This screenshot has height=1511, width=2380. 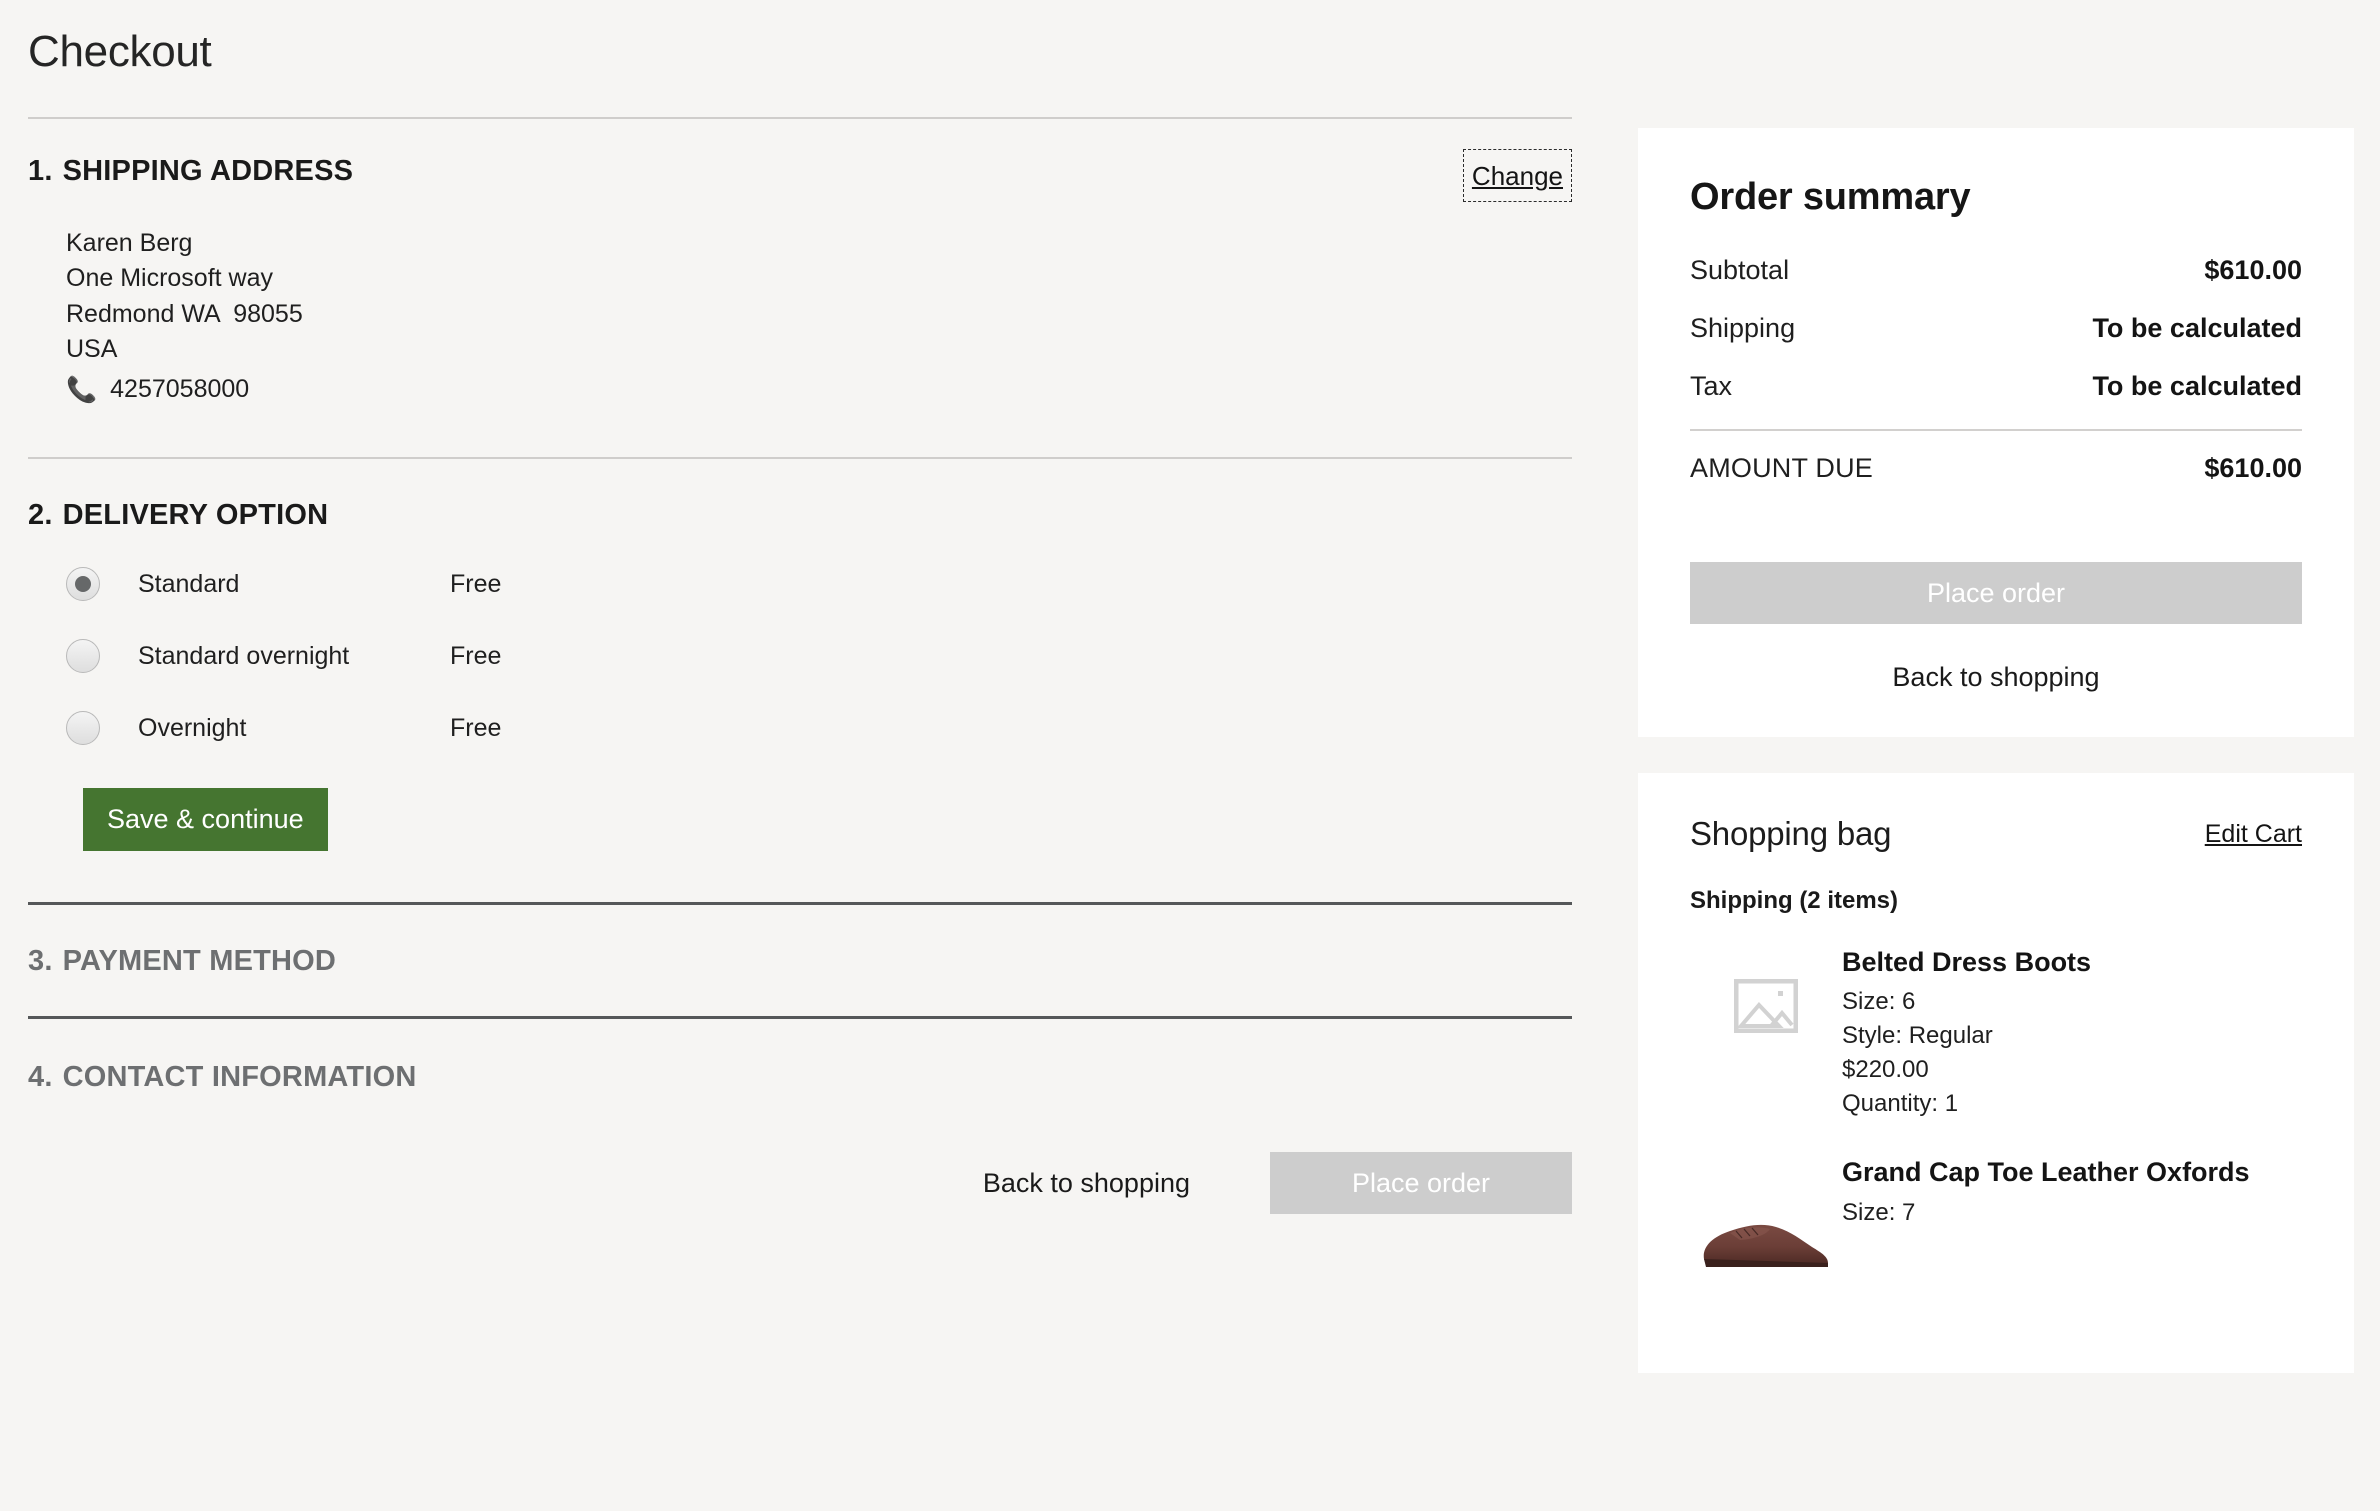 What do you see at coordinates (1830, 197) in the screenshot?
I see `order-summary-title: Order summary` at bounding box center [1830, 197].